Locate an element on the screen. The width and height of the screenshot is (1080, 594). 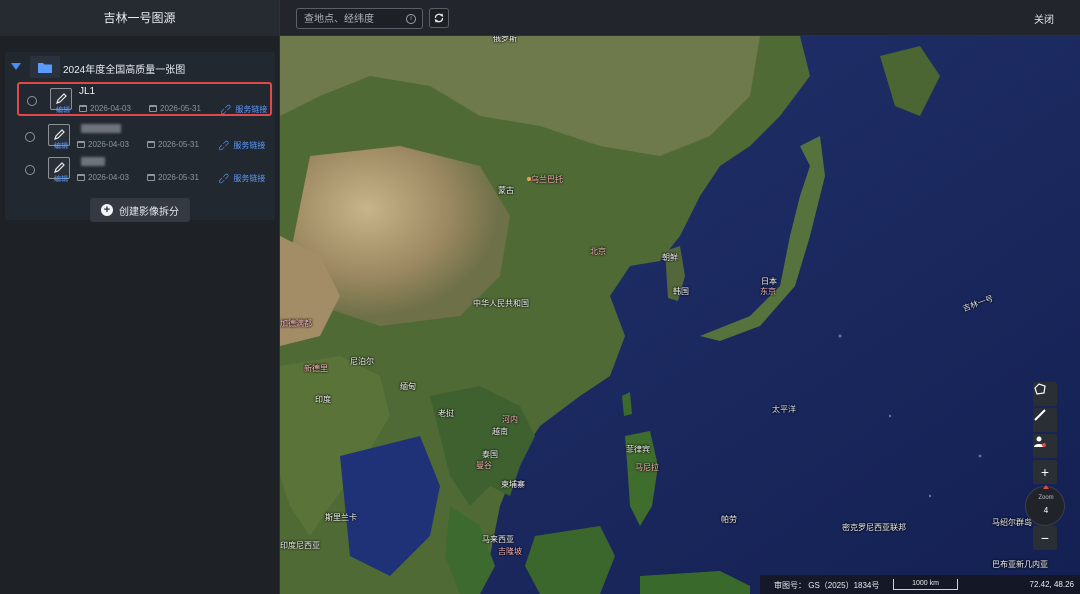
app-title: 吉林一号图源 is located at coordinates (140, 18).